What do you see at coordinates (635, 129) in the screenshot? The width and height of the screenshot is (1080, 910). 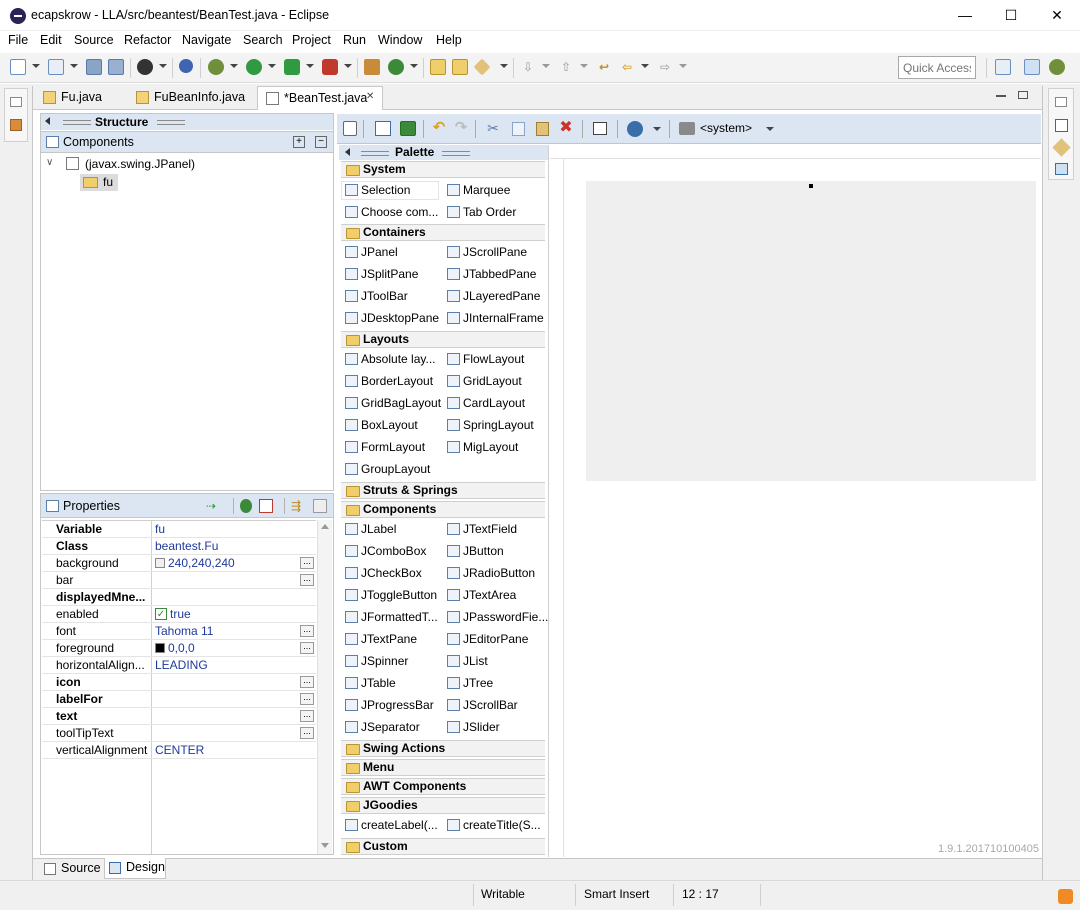 I see `locale-globe-icon` at bounding box center [635, 129].